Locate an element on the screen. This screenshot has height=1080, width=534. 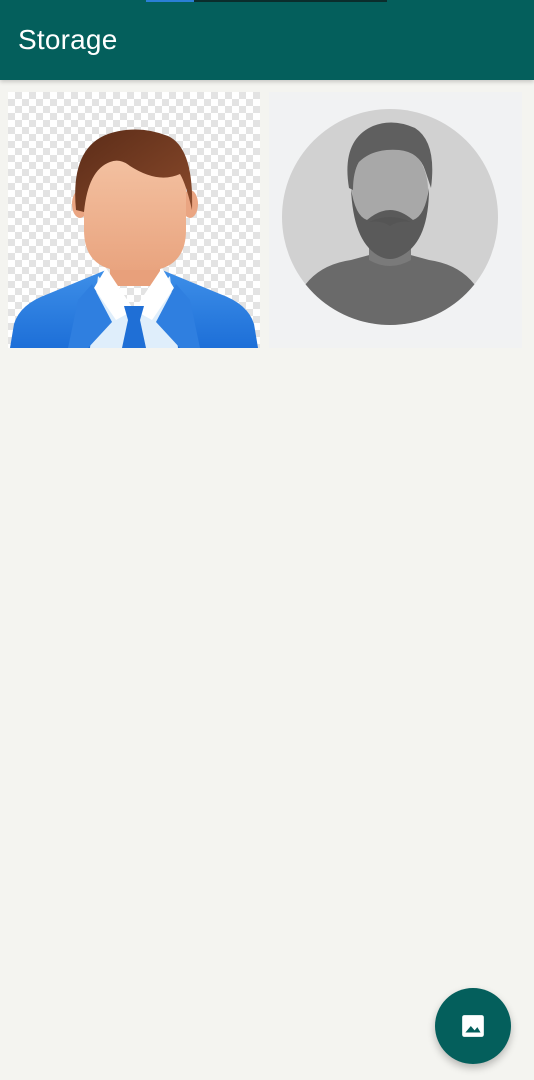
businessman-avatar is located at coordinates (134, 238).